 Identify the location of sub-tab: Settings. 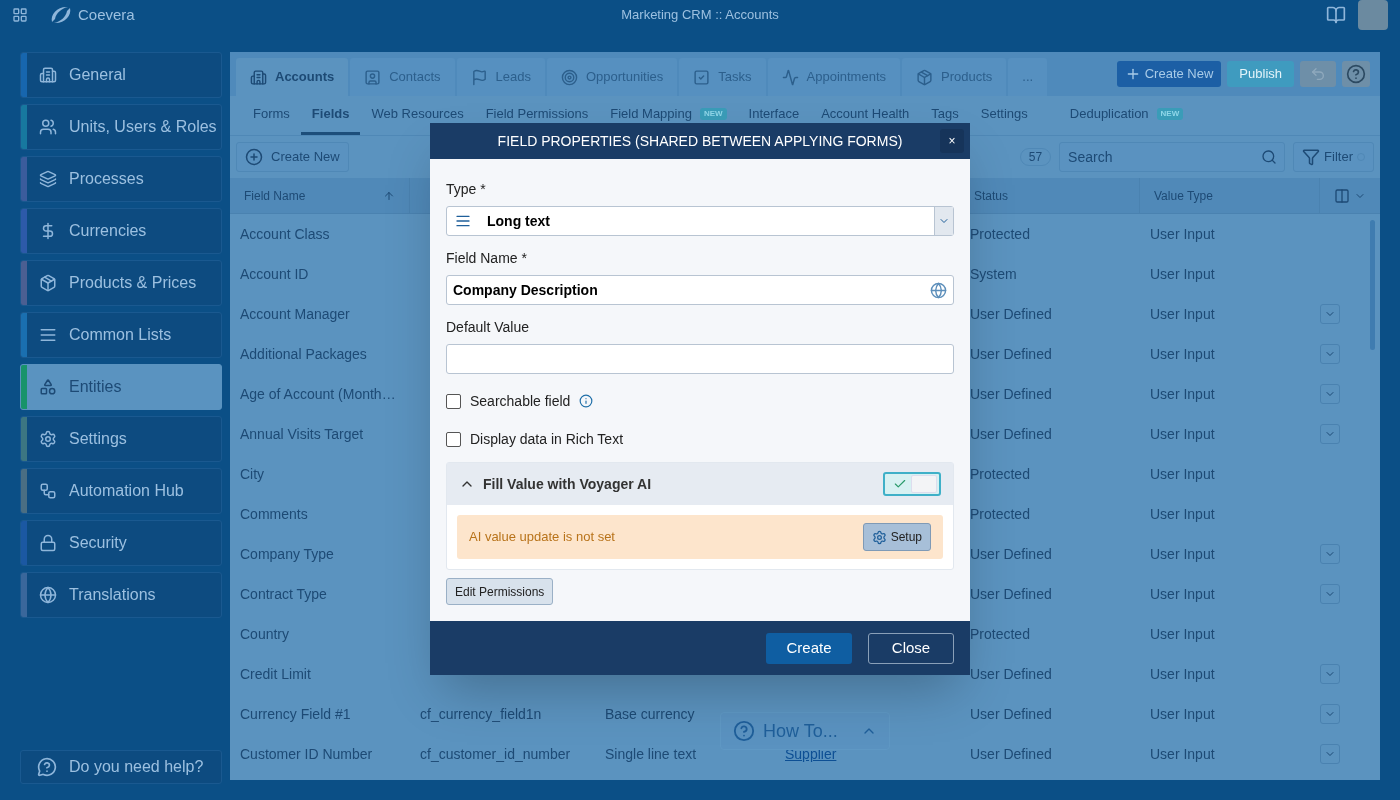
(1004, 115).